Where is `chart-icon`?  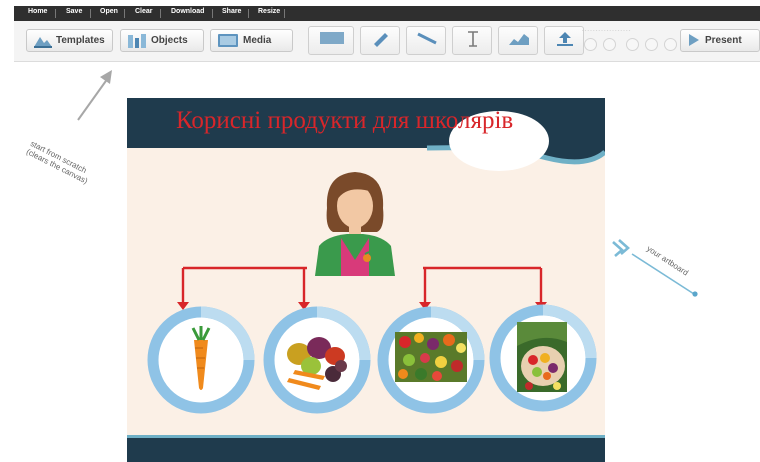 chart-icon is located at coordinates (519, 39).